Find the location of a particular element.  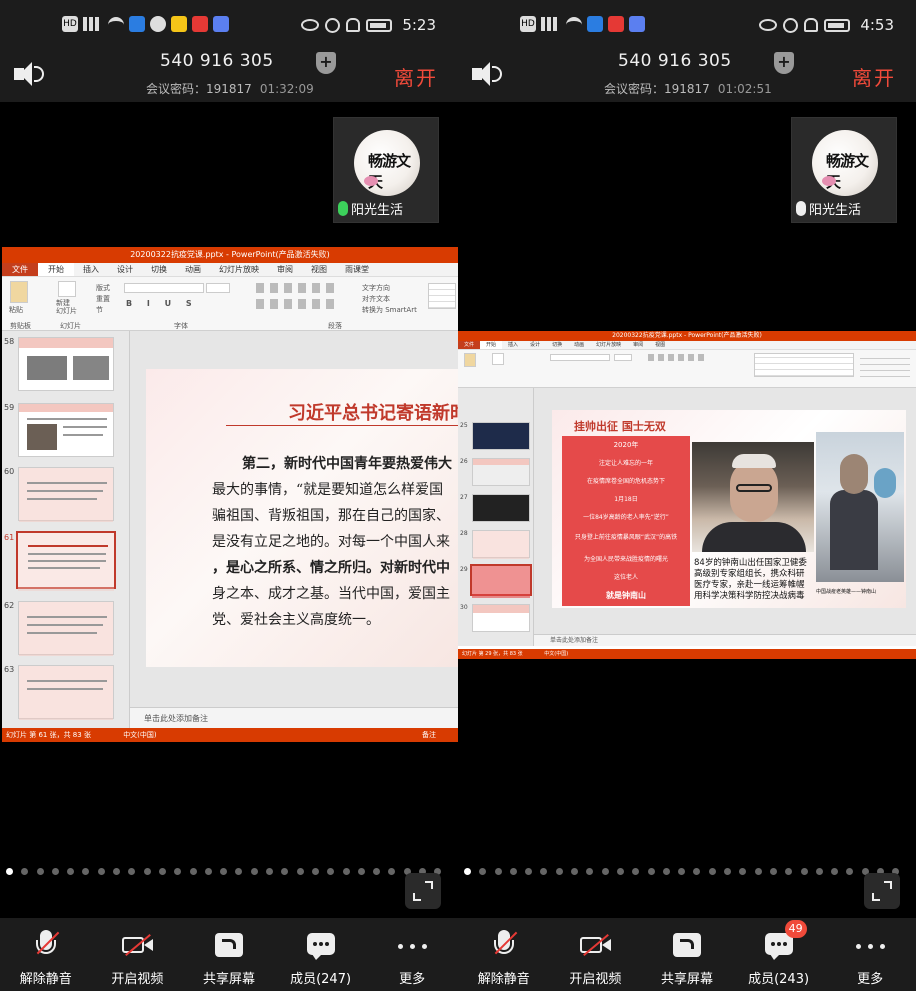

align-buttons is located at coordinates (296, 304).